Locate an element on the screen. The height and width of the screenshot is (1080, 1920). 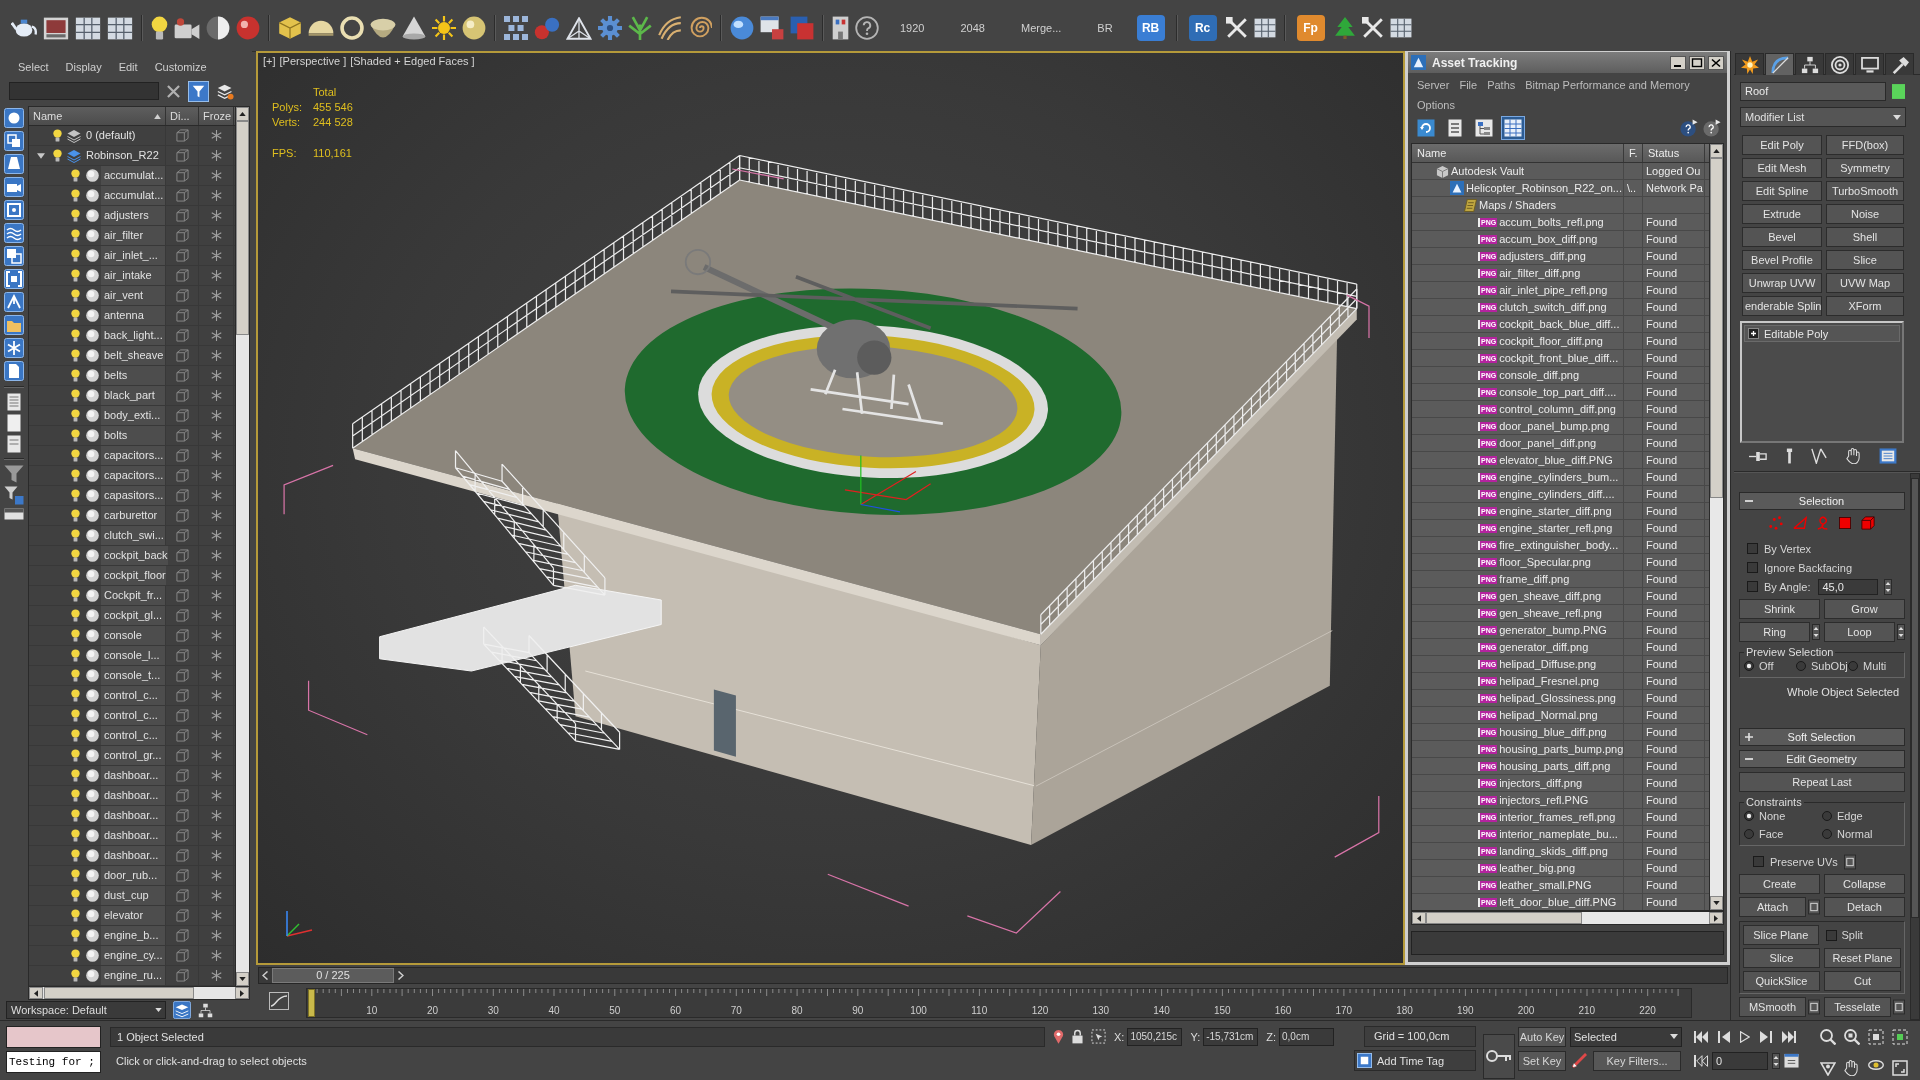
asset-name: cockpit_floor_diff.png is located at coordinates (1551, 341).